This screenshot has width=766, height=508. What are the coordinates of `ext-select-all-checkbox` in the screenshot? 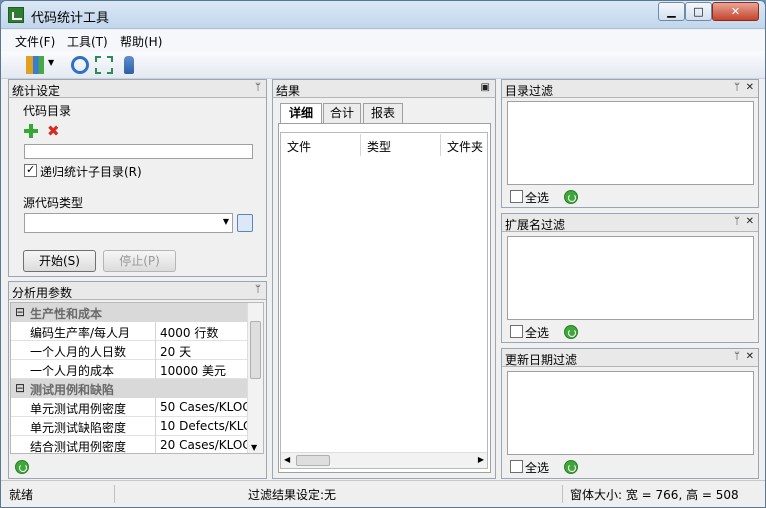 It's located at (516, 331).